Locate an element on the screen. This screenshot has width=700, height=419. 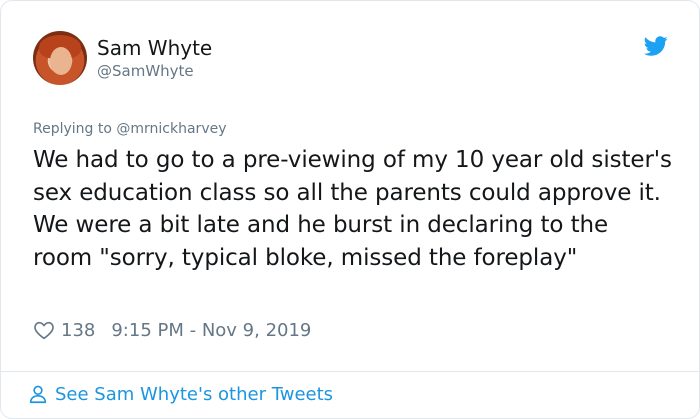
author-display-name: Sam Whyte is located at coordinates (154, 48).